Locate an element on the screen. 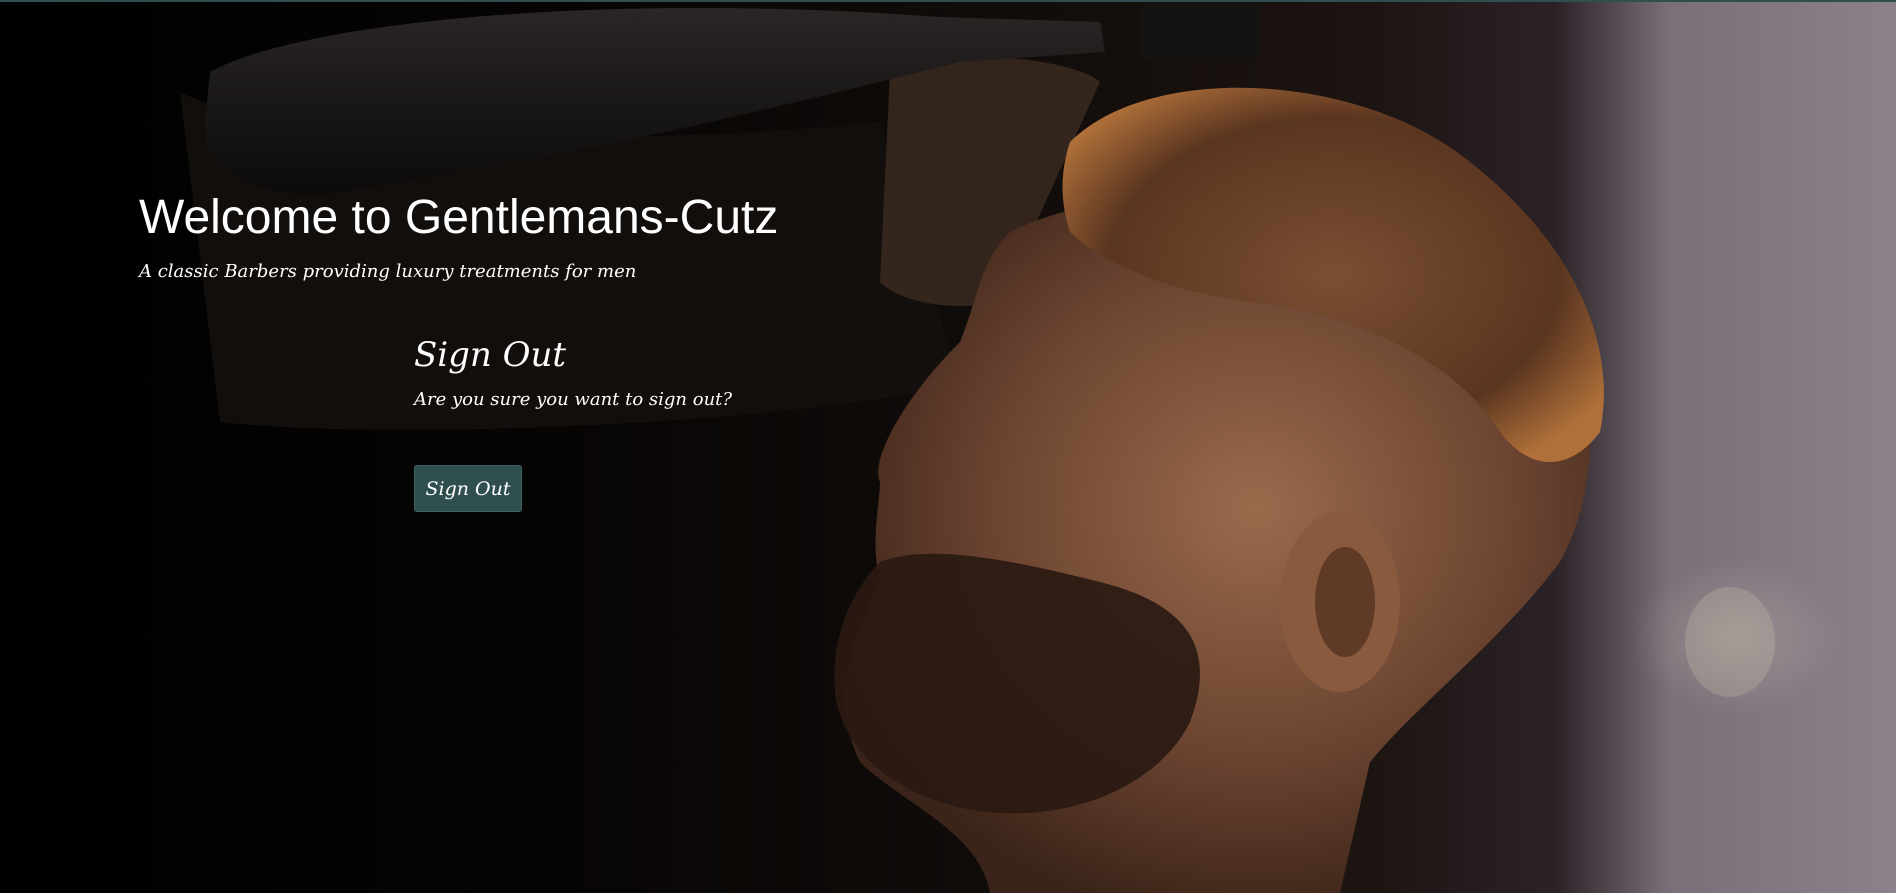  signout-heading: Sign Out is located at coordinates (490, 355).